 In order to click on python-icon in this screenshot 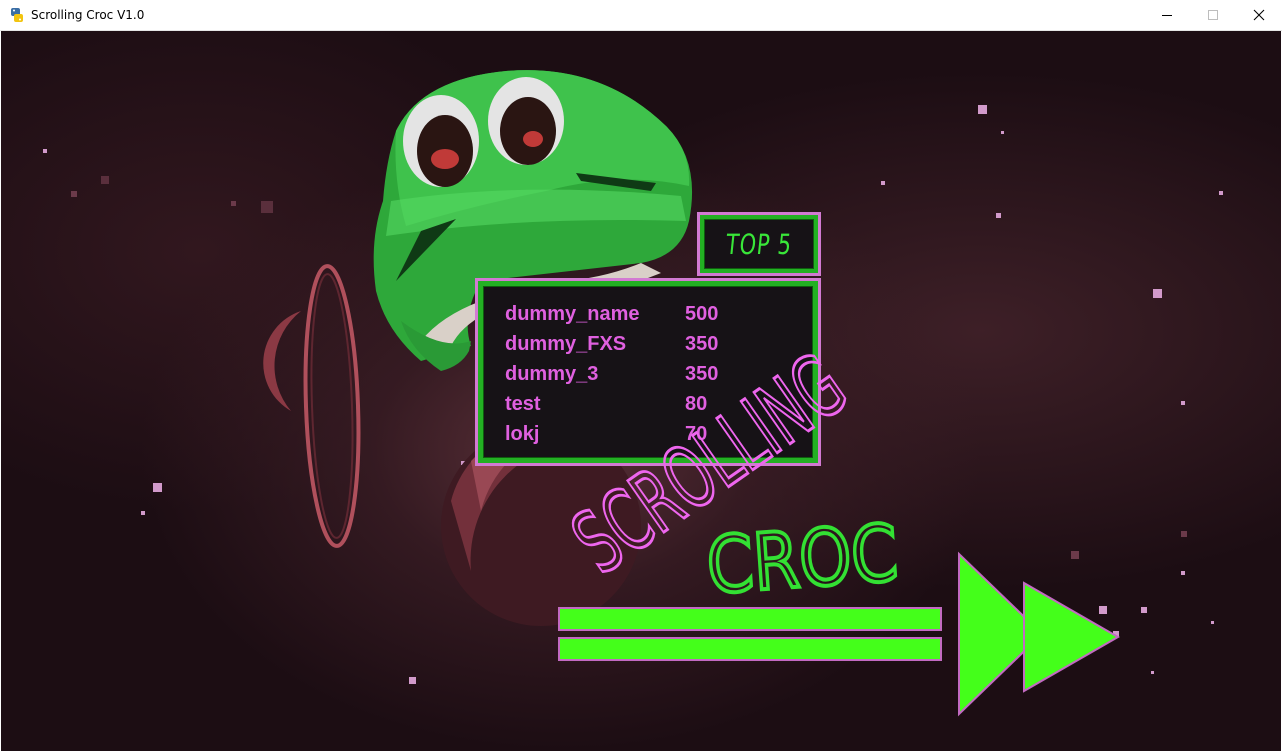, I will do `click(17, 15)`.